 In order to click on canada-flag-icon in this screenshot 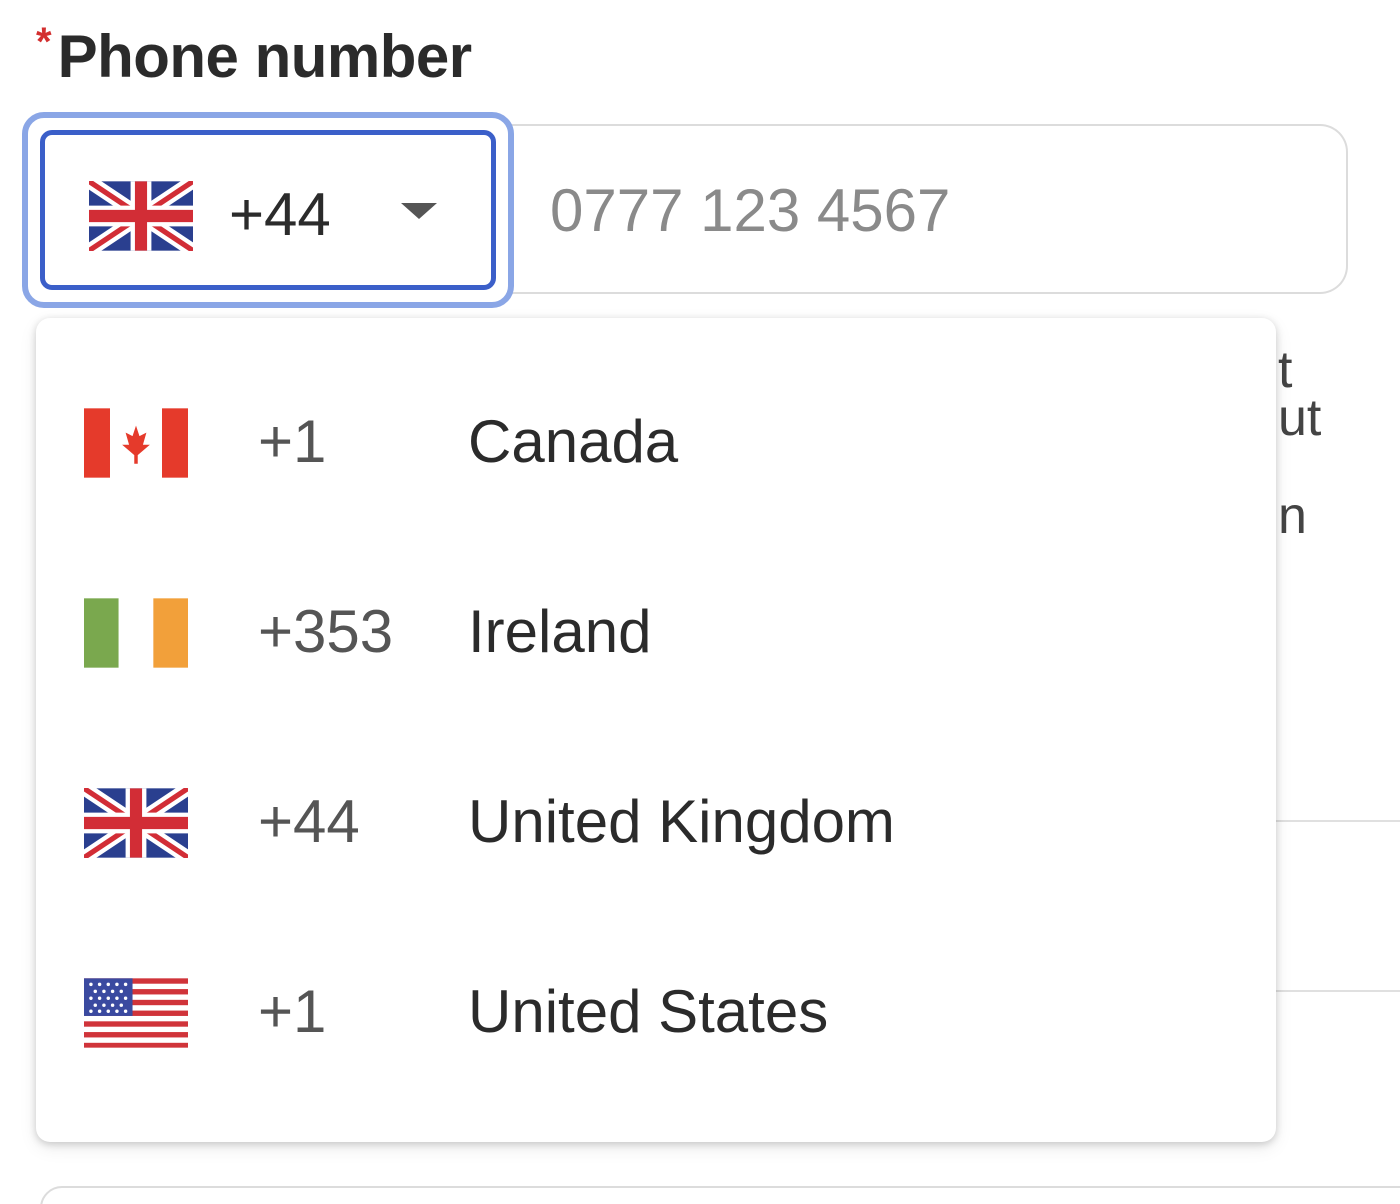, I will do `click(136, 443)`.